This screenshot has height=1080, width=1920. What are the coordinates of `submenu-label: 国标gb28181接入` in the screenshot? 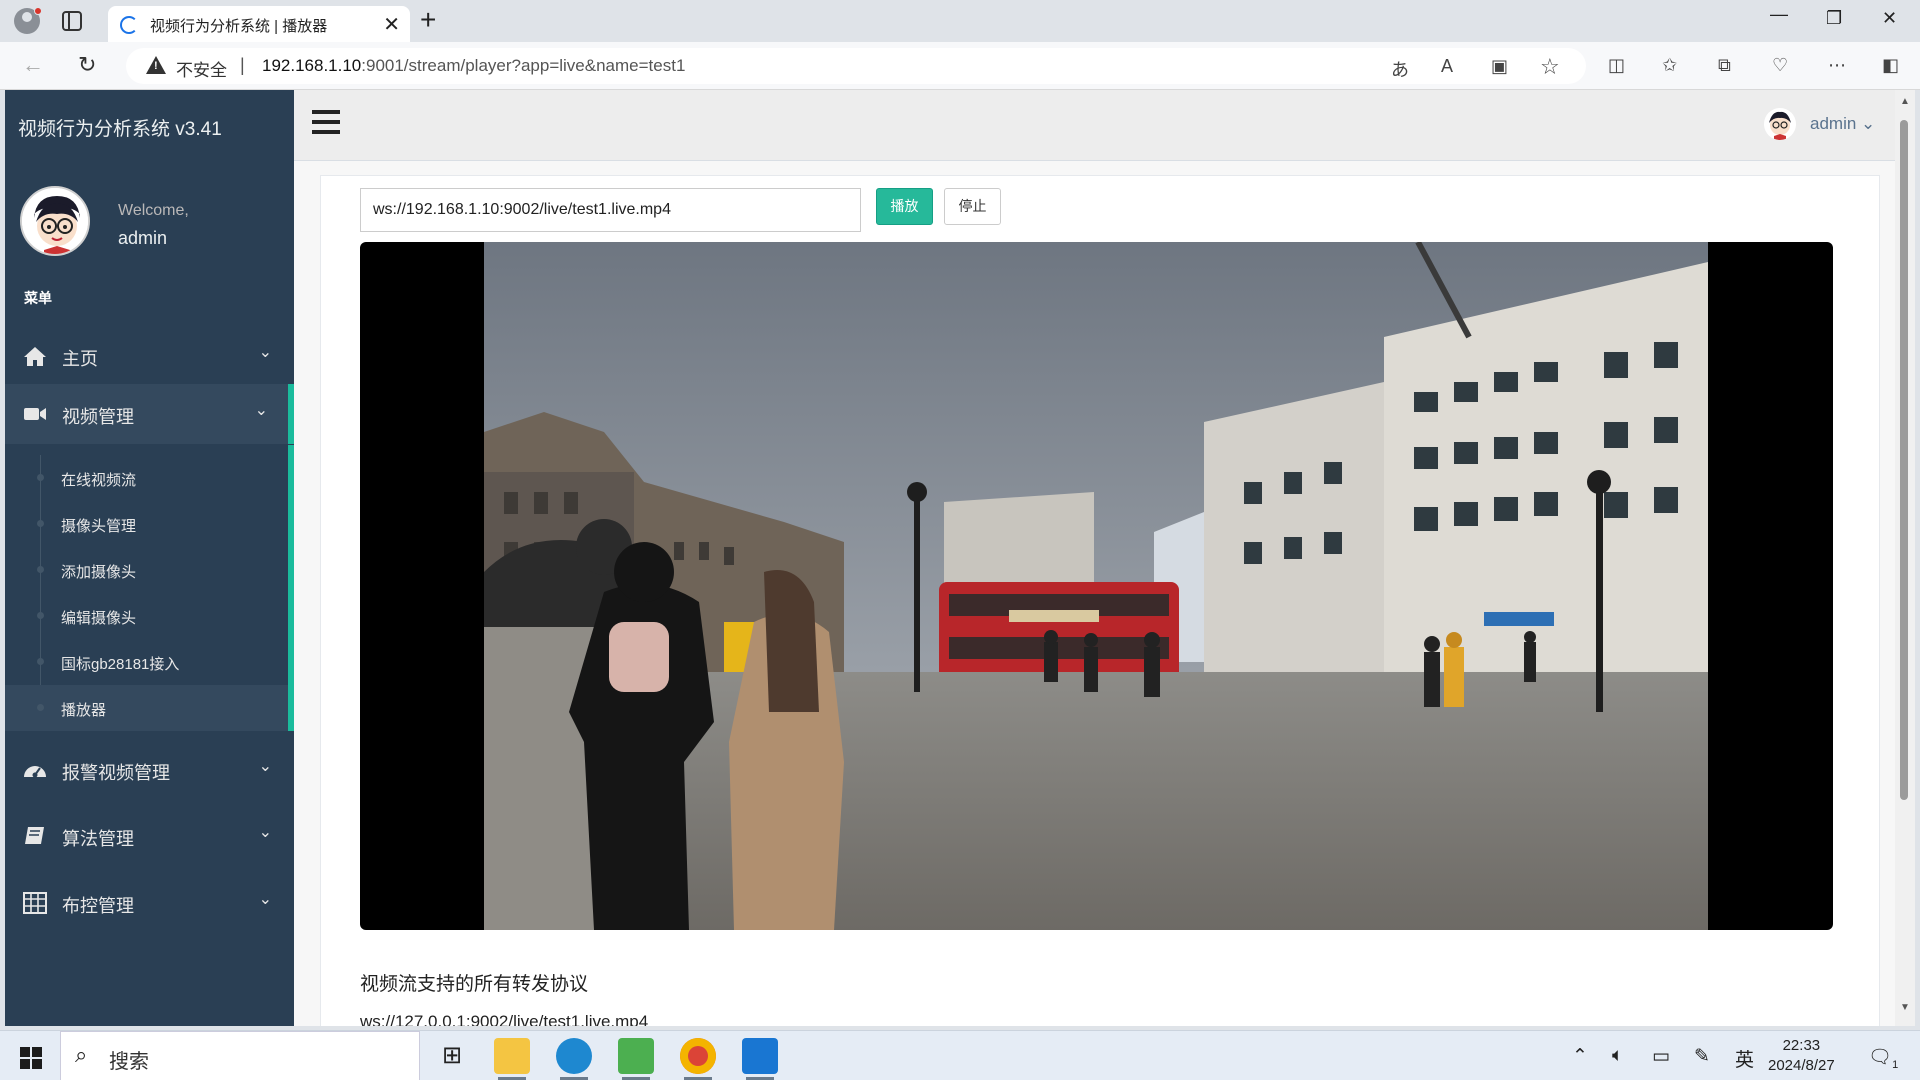 It's located at (120, 664).